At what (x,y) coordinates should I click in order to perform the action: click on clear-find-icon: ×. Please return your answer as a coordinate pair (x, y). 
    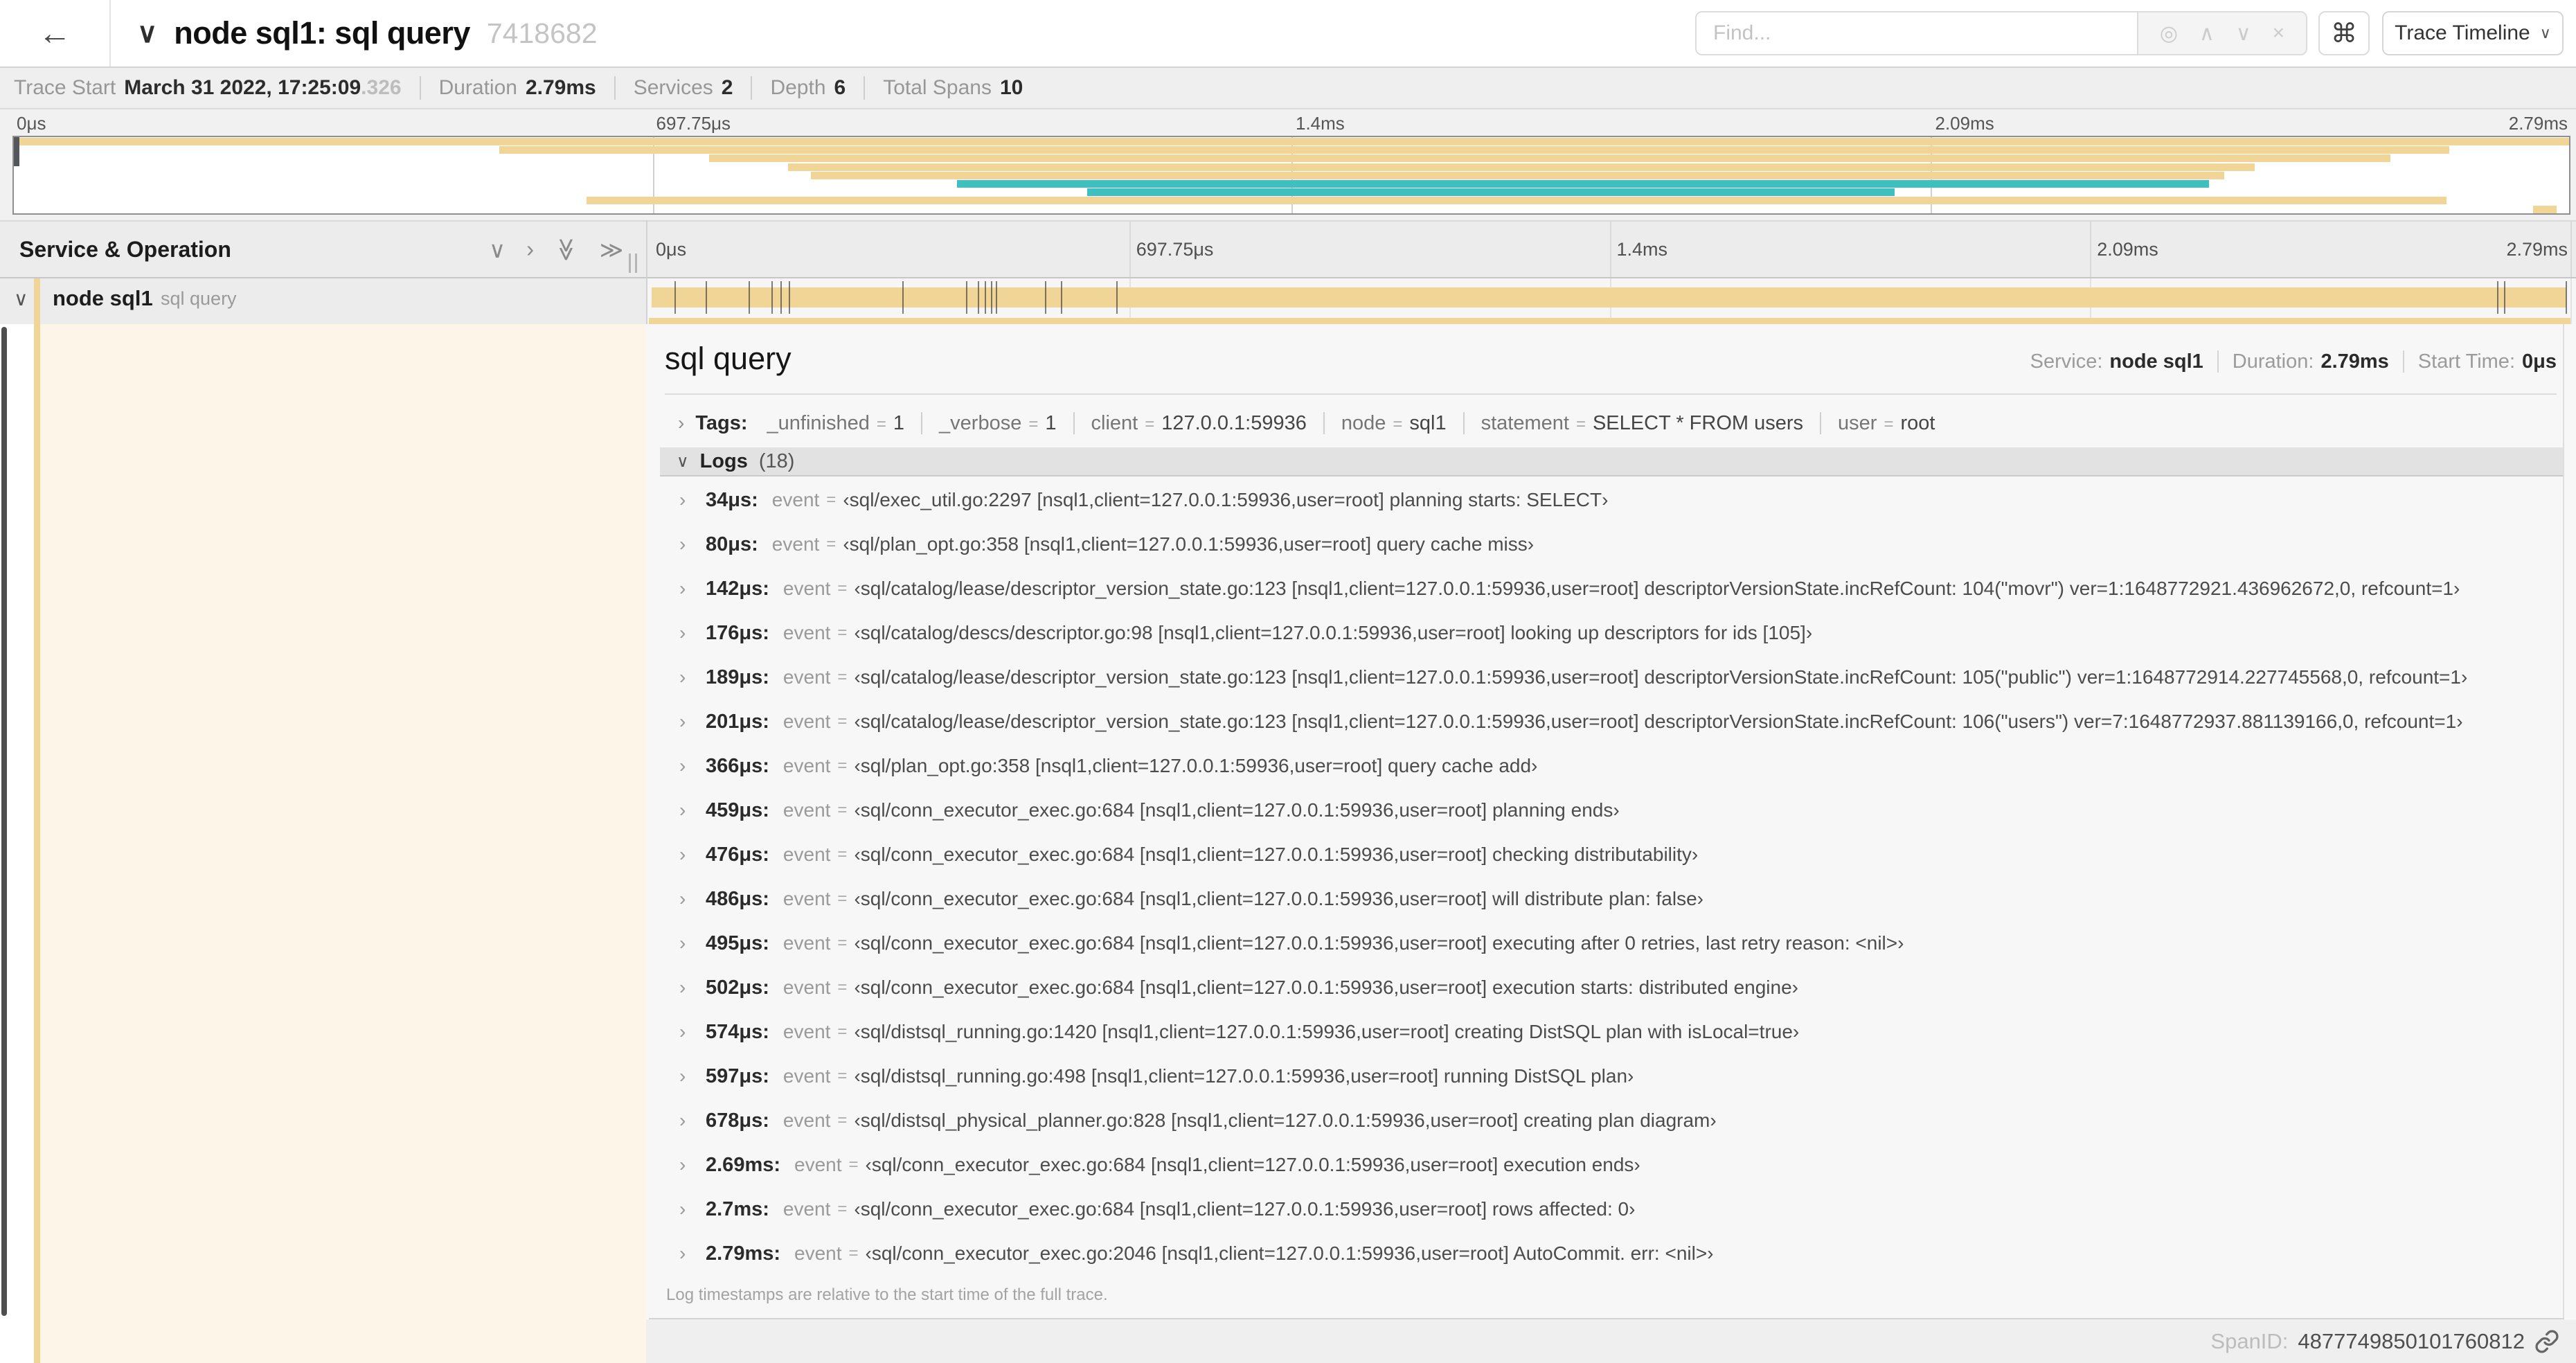
    Looking at the image, I should click on (2279, 33).